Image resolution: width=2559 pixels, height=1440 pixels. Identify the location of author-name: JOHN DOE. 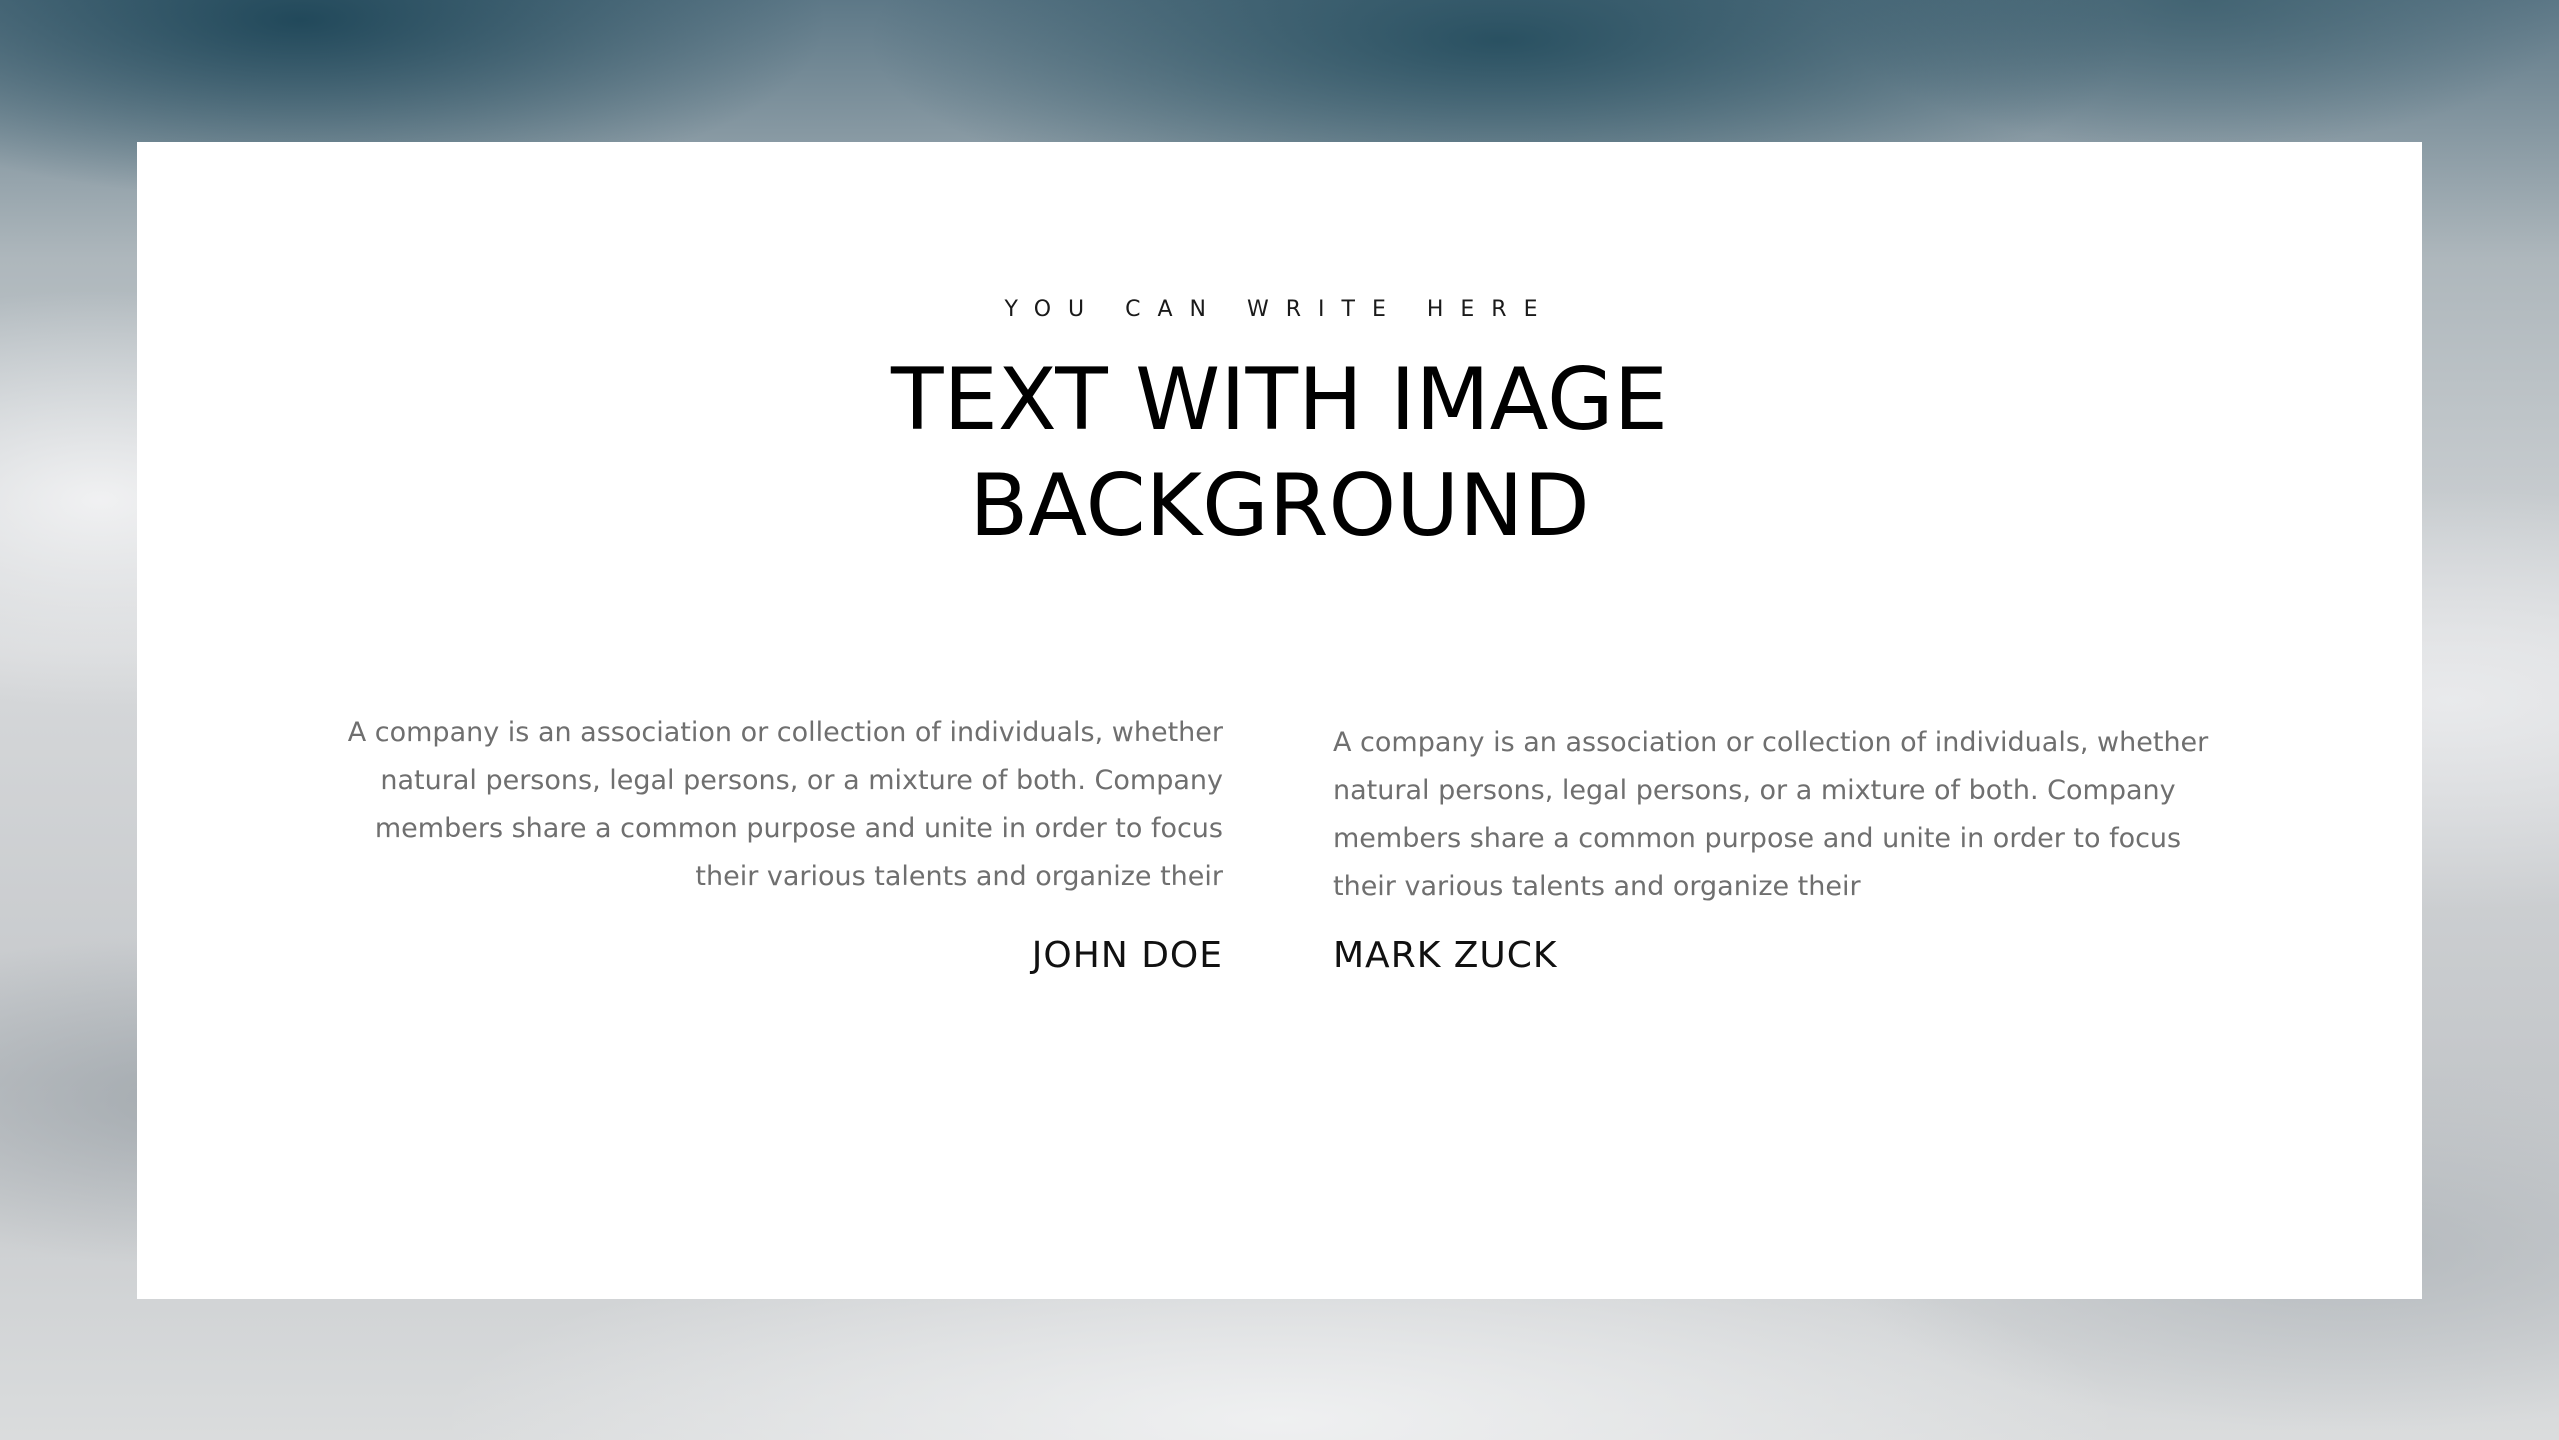
(1127, 955).